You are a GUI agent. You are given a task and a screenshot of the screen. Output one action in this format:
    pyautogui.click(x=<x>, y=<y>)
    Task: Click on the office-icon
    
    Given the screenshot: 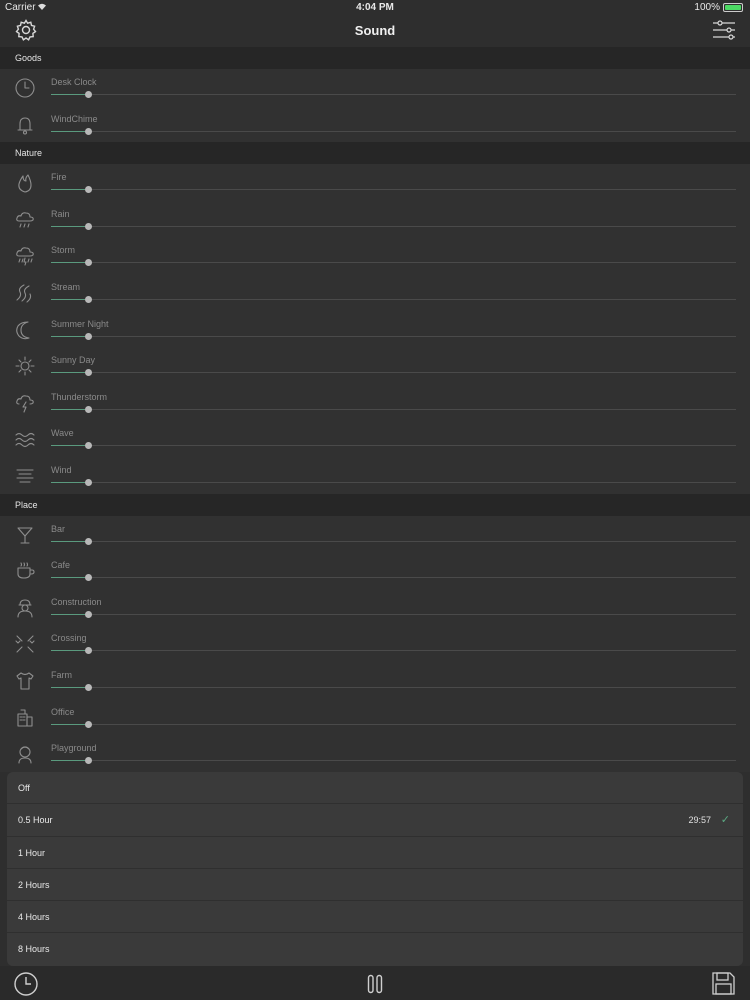 What is the action you would take?
    pyautogui.click(x=25, y=718)
    